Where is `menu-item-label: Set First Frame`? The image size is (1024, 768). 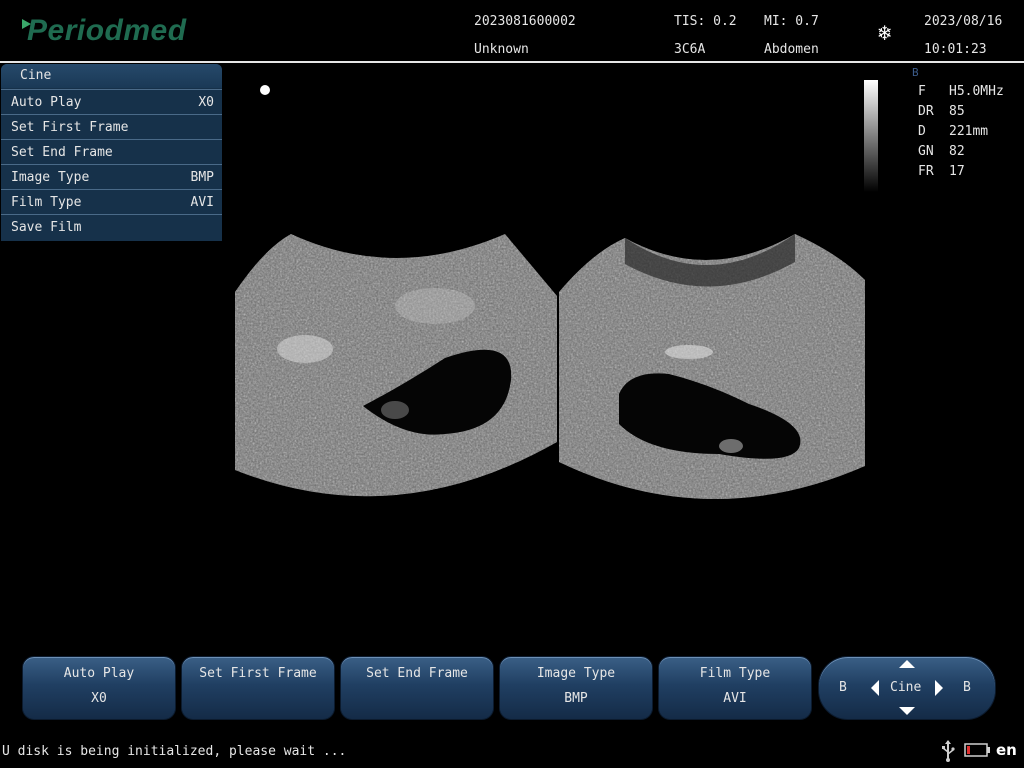
menu-item-label: Set First Frame is located at coordinates (70, 127).